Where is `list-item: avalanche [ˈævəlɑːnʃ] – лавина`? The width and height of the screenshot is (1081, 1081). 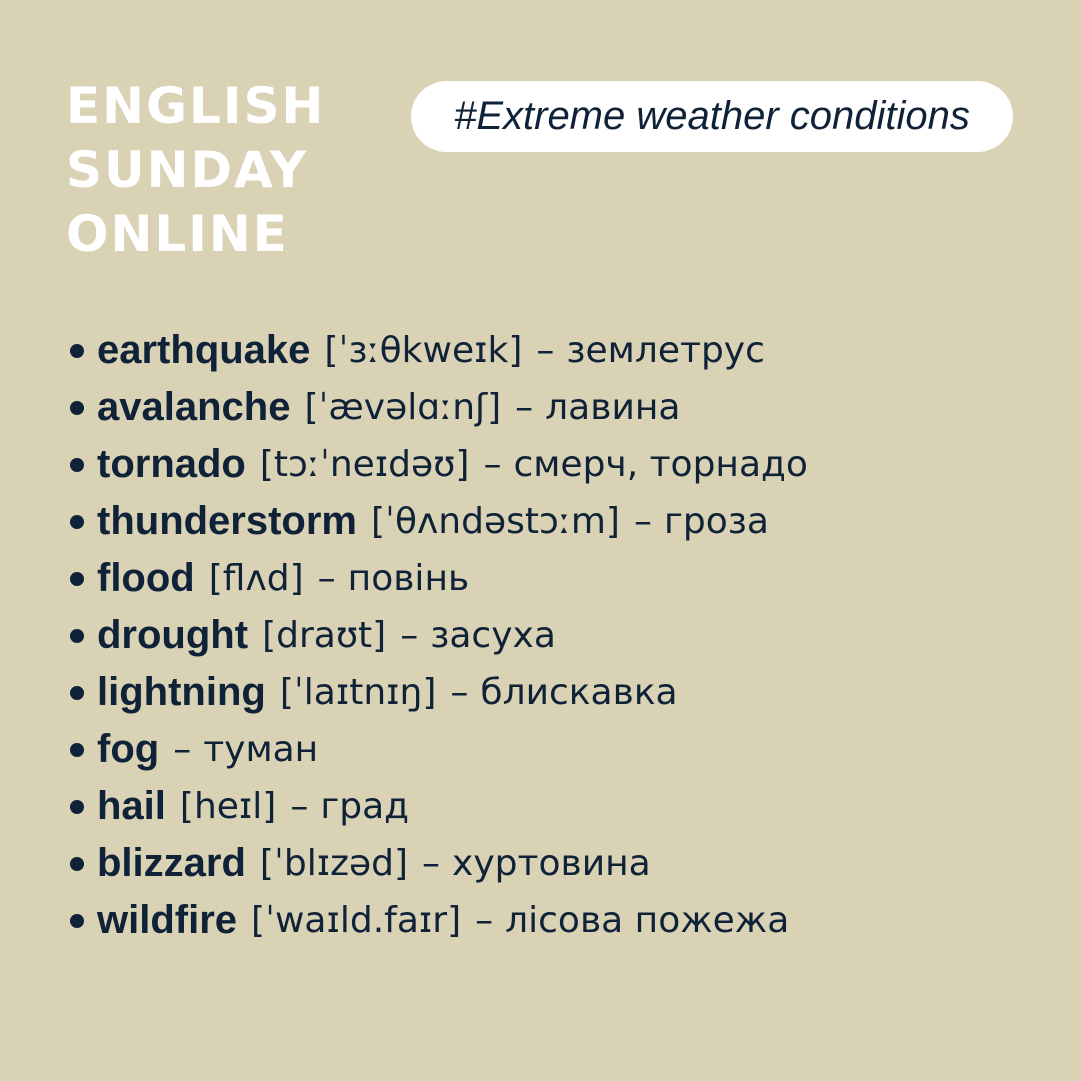 list-item: avalanche [ˈævəlɑːnʃ] – лавина is located at coordinates (437, 407).